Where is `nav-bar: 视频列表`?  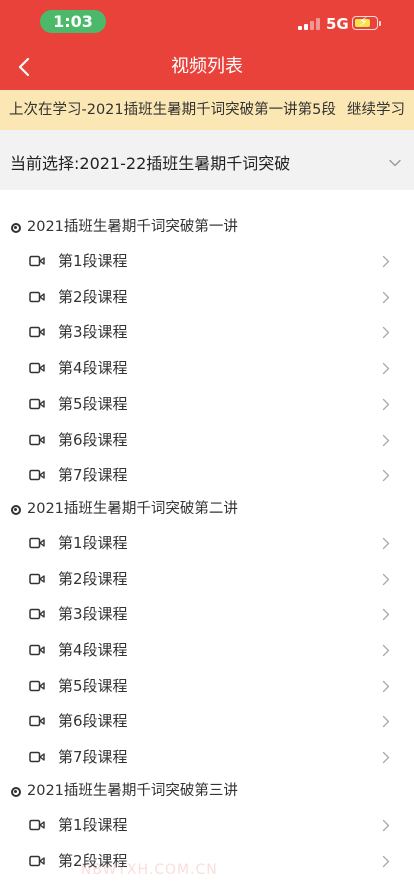 nav-bar: 视频列表 is located at coordinates (207, 67).